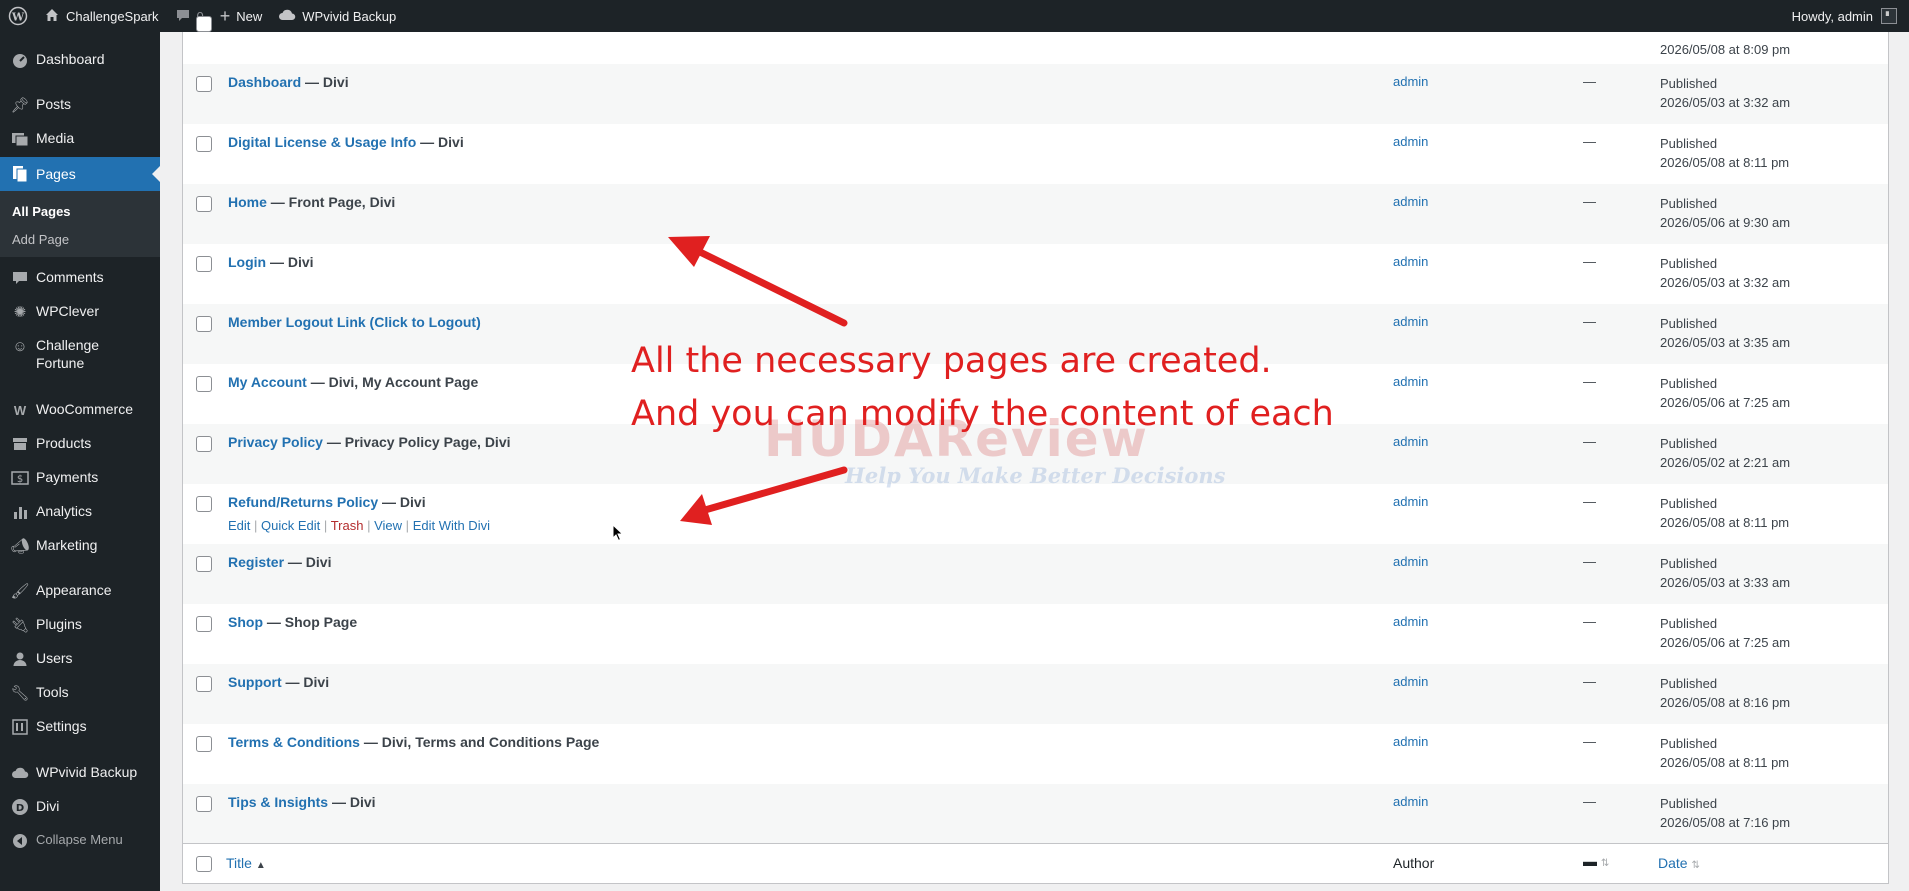 This screenshot has height=891, width=1909. I want to click on row-title-cell: Shop — Shop Page, so click(292, 622).